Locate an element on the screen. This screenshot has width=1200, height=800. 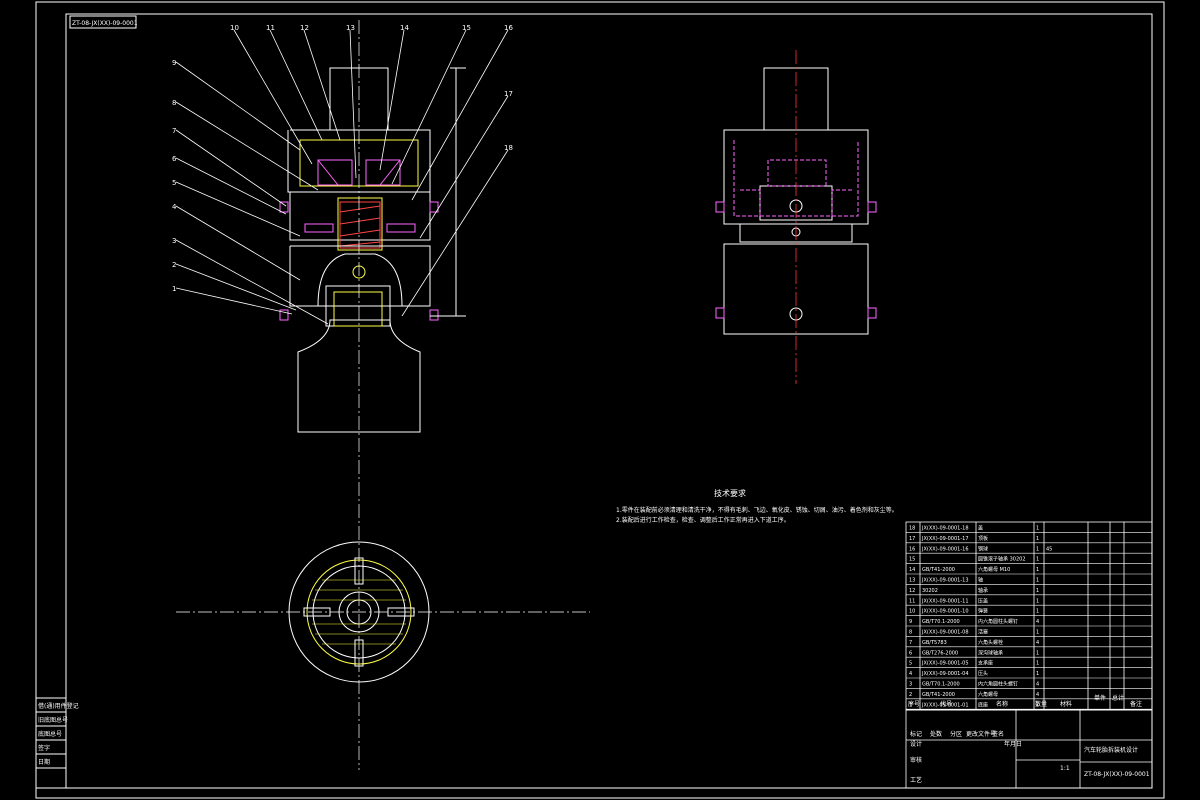
left-strip-2: 底图总号 is located at coordinates (50, 734).